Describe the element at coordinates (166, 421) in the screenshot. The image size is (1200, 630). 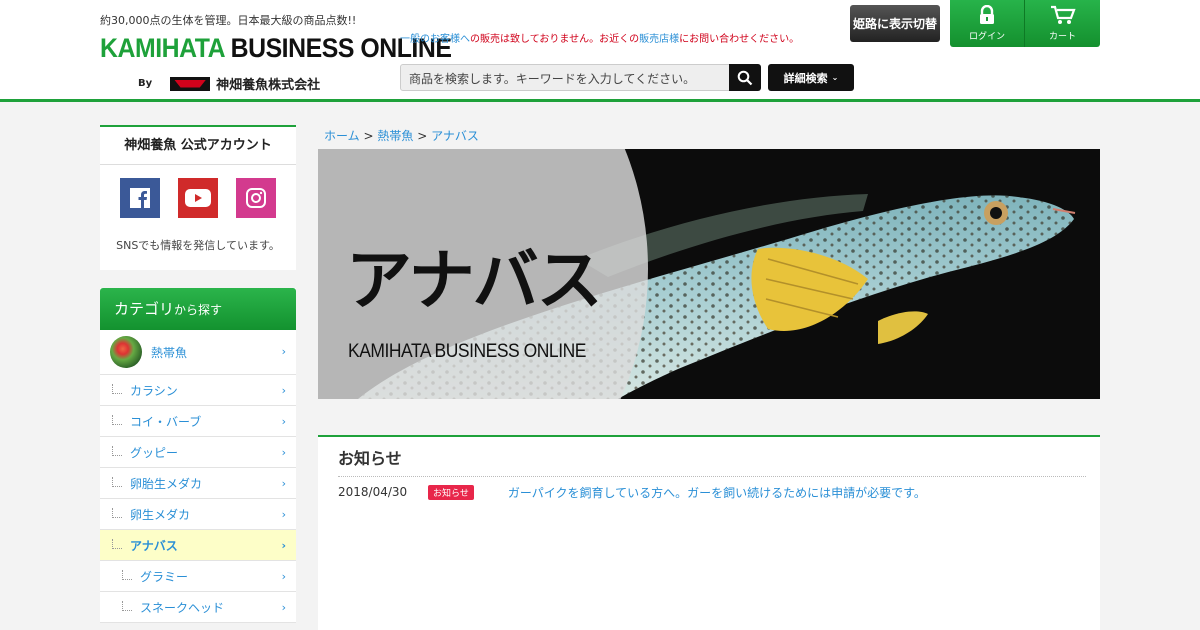
I see `category-label: コイ・バーブ` at that location.